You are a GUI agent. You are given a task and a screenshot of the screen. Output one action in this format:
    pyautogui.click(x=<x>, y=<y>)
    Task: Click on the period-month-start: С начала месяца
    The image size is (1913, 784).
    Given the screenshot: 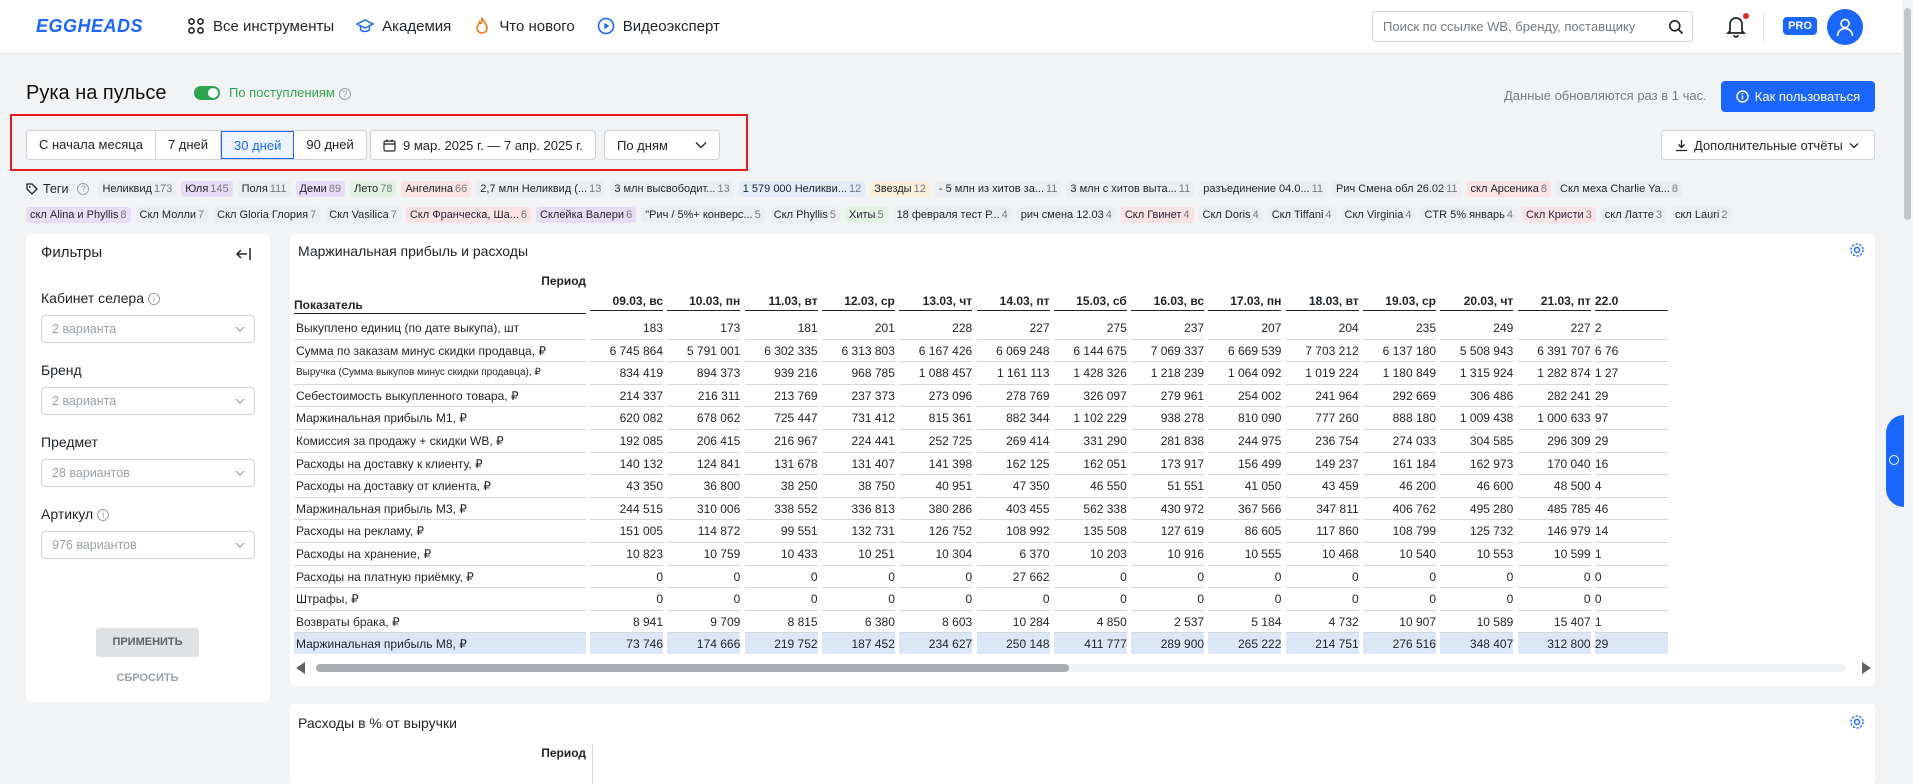 What is the action you would take?
    pyautogui.click(x=91, y=145)
    